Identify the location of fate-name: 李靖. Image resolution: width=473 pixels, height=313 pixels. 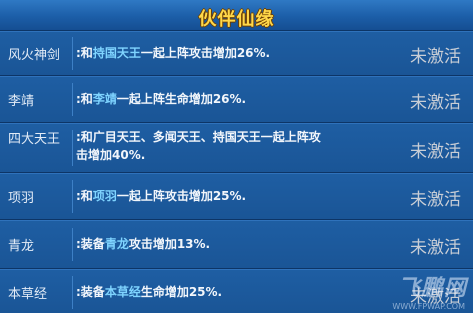
(21, 101).